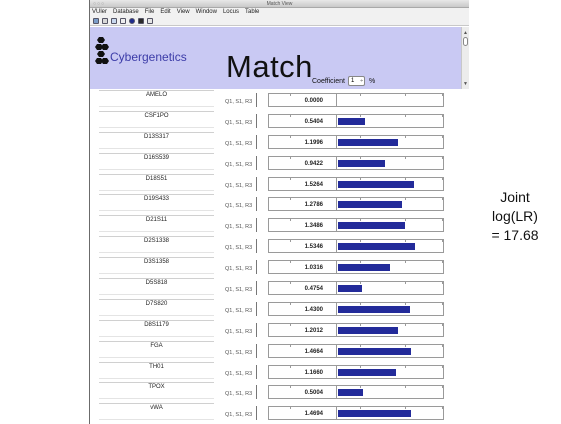  Describe the element at coordinates (279, 120) in the screenshot. I see `locus-row: CSF1PO Q1, S1, R3 0.5404` at that location.